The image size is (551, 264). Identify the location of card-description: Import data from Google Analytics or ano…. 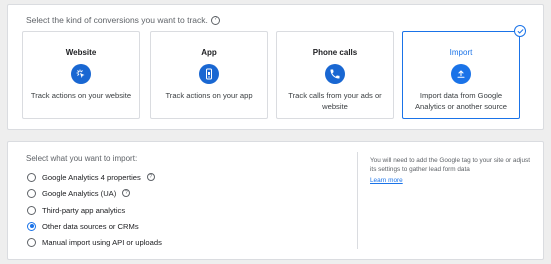
(460, 101).